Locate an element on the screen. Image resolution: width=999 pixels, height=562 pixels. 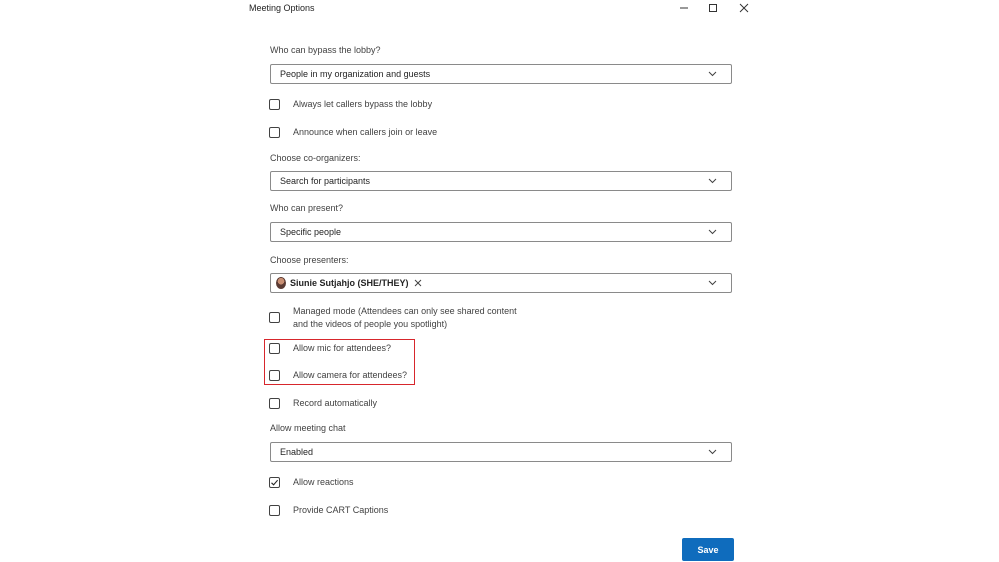
presenter-chip: Siunie Sutjahjo (SHE/THEY) is located at coordinates (349, 283).